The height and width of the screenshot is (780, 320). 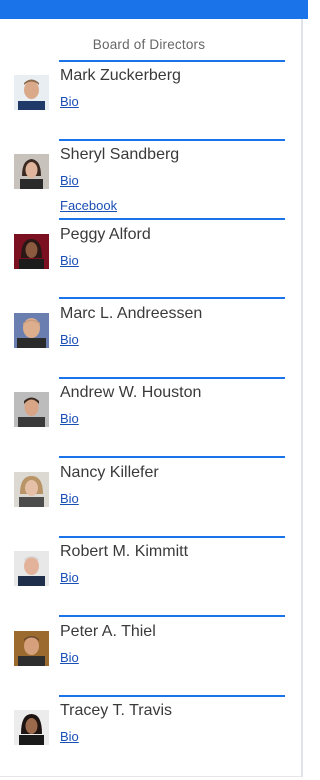 I want to click on member-name: Mark Zuckerberg, so click(x=120, y=75).